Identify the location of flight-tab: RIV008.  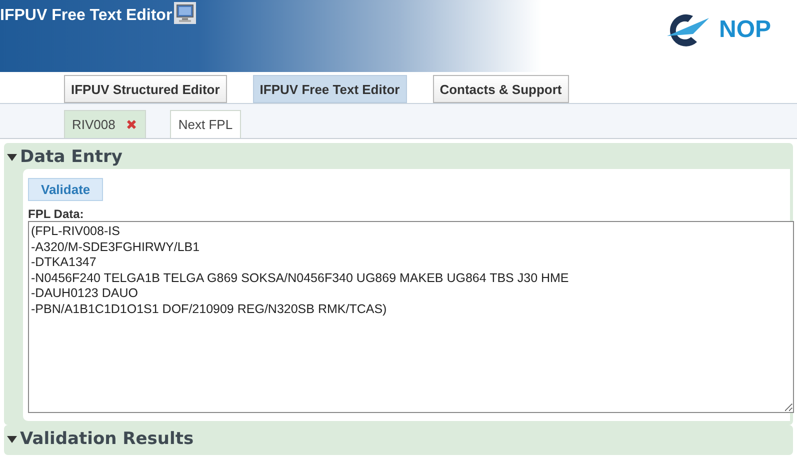
(105, 124).